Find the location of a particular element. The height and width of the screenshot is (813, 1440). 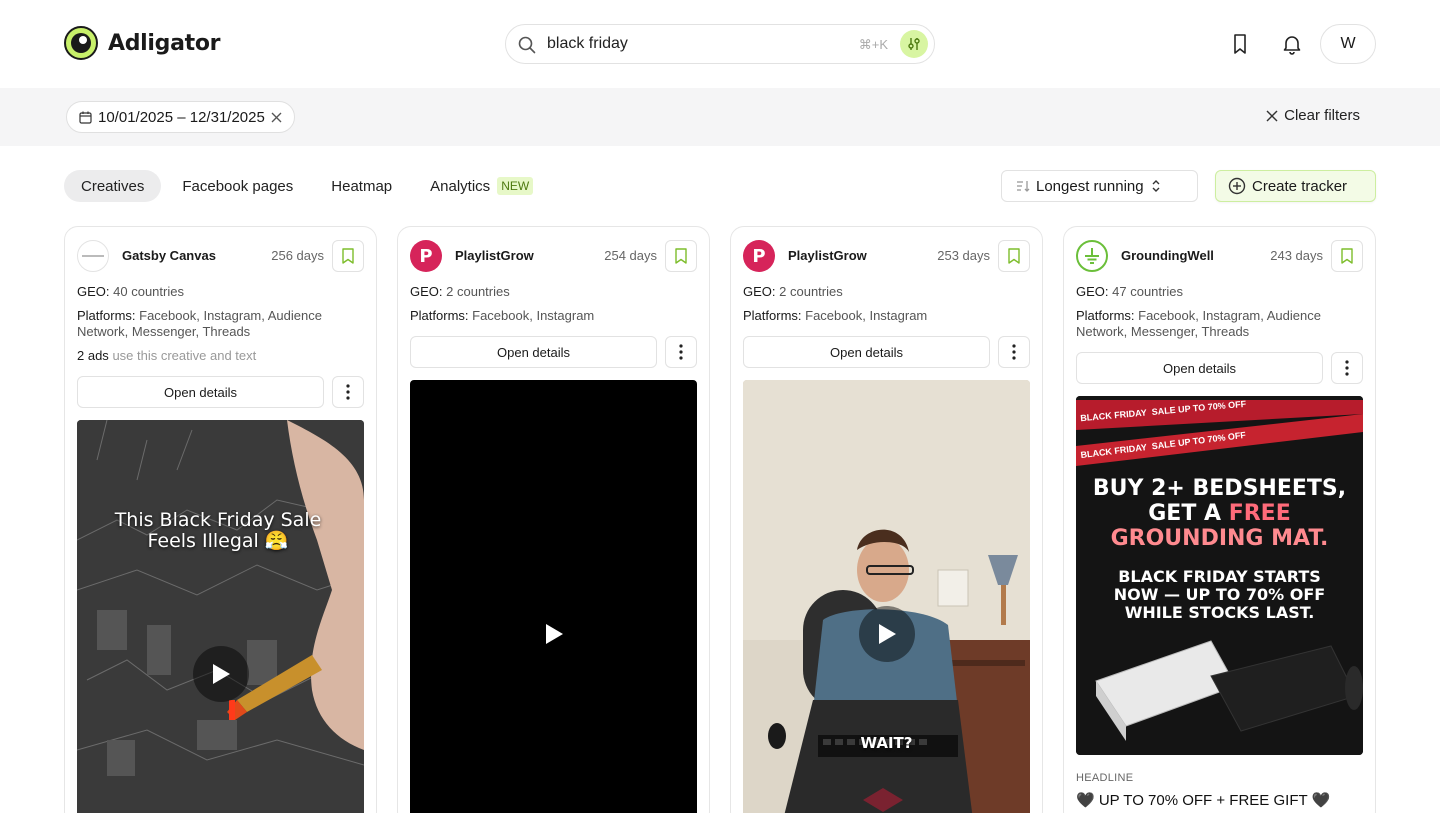

running-days: 253 days is located at coordinates (963, 255).